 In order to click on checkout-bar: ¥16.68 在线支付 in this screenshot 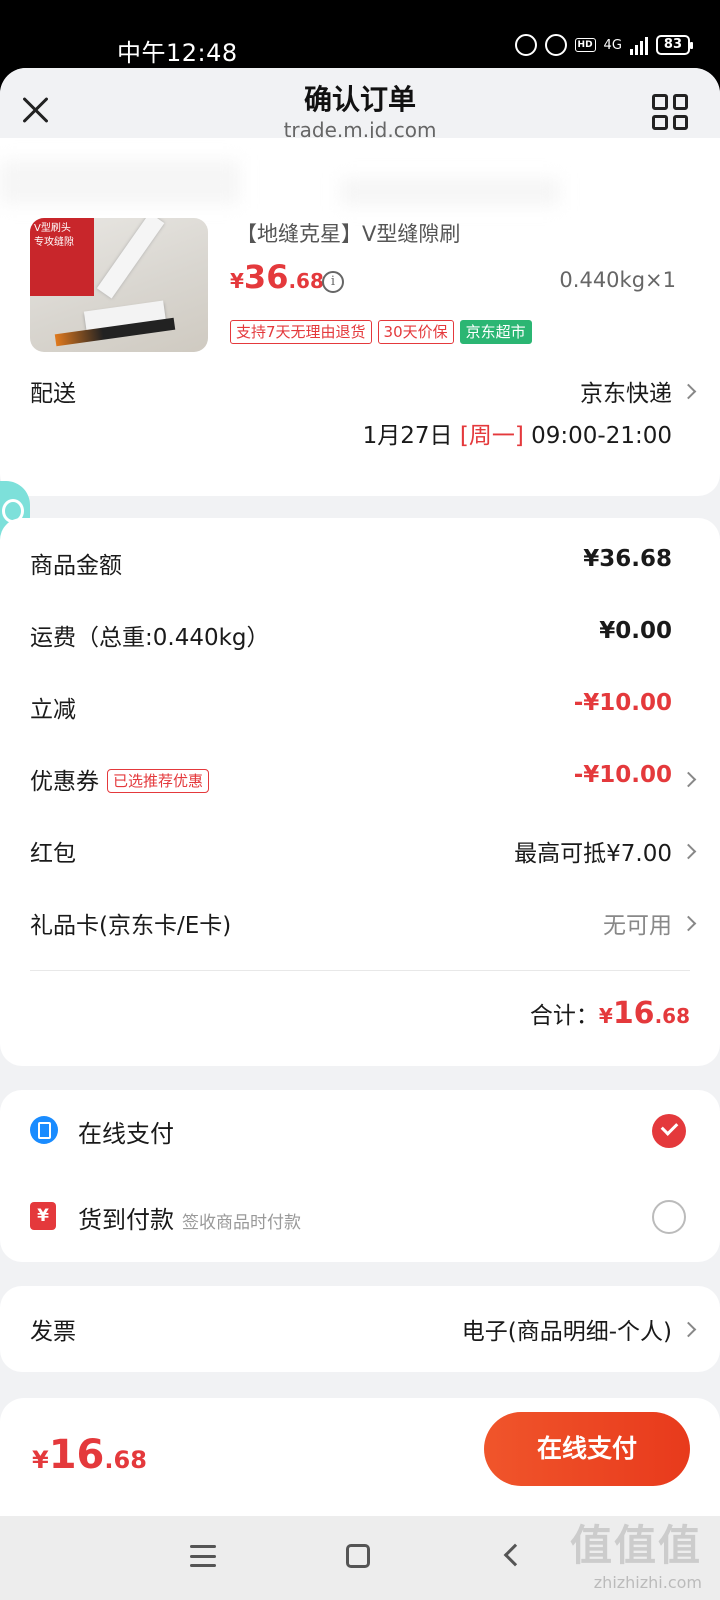, I will do `click(360, 1458)`.